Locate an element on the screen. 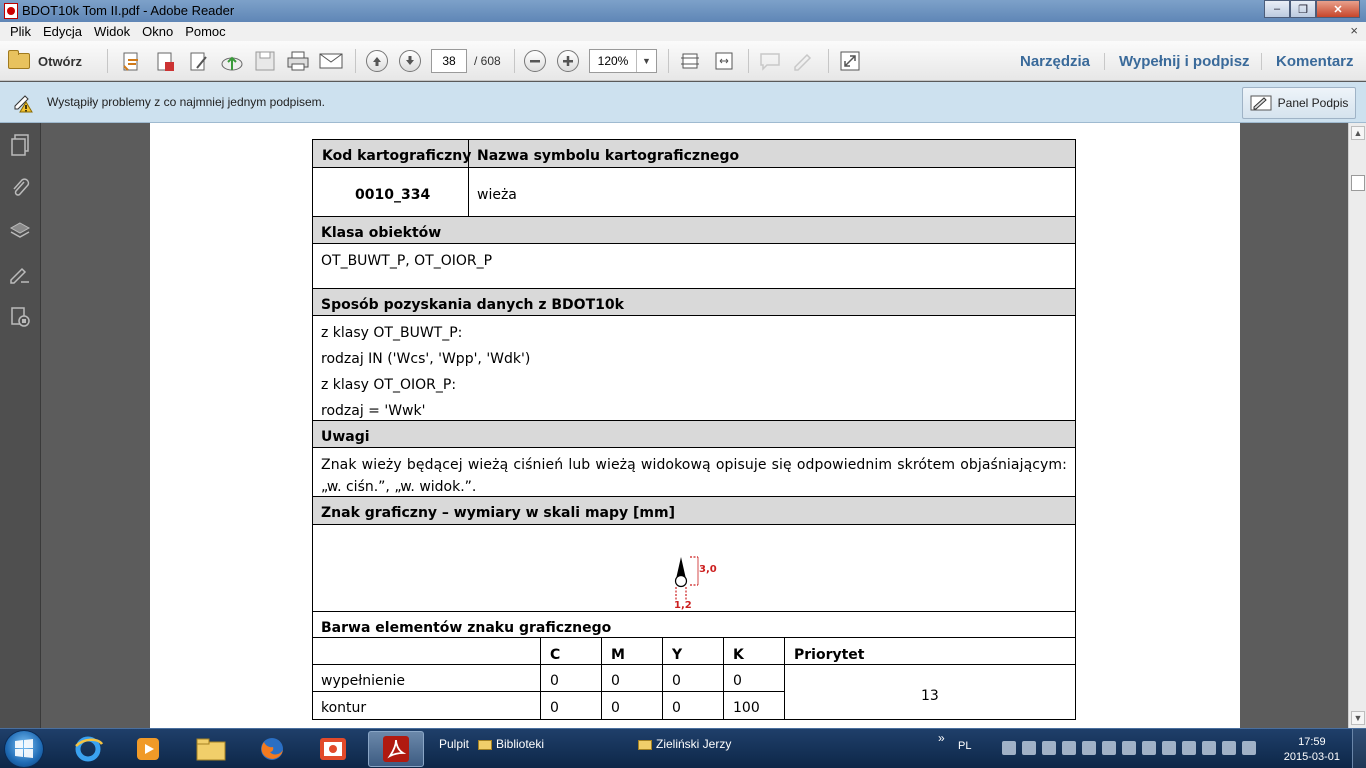 Image resolution: width=1366 pixels, height=768 pixels. file-explorer-icon is located at coordinates (211, 749).